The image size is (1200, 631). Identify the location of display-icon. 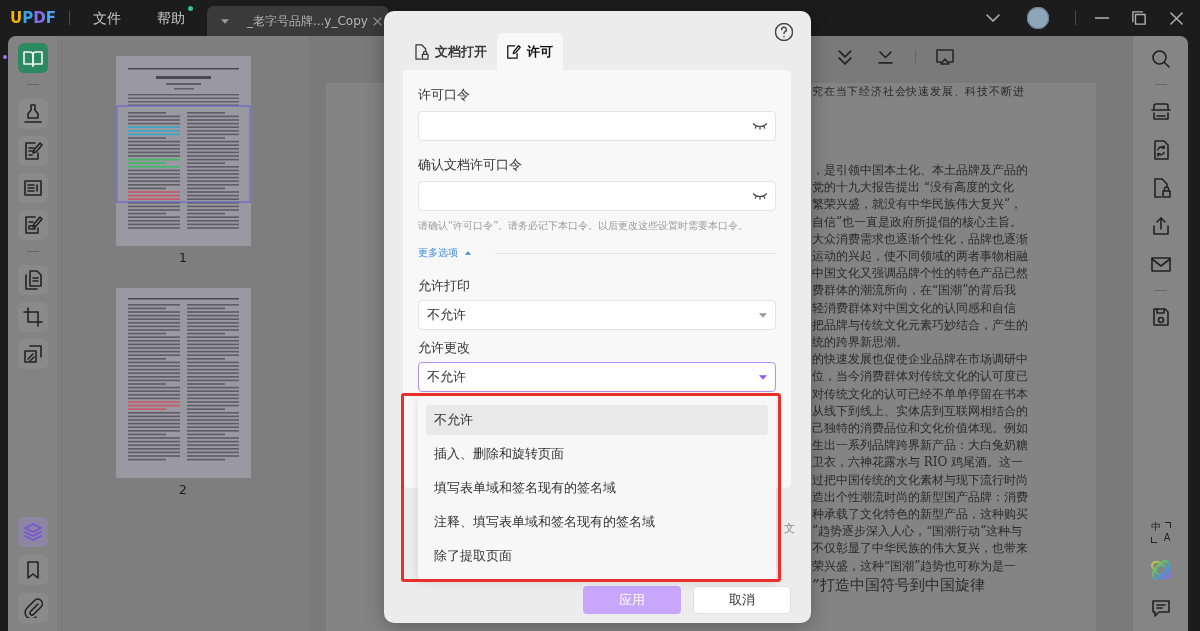
(945, 57).